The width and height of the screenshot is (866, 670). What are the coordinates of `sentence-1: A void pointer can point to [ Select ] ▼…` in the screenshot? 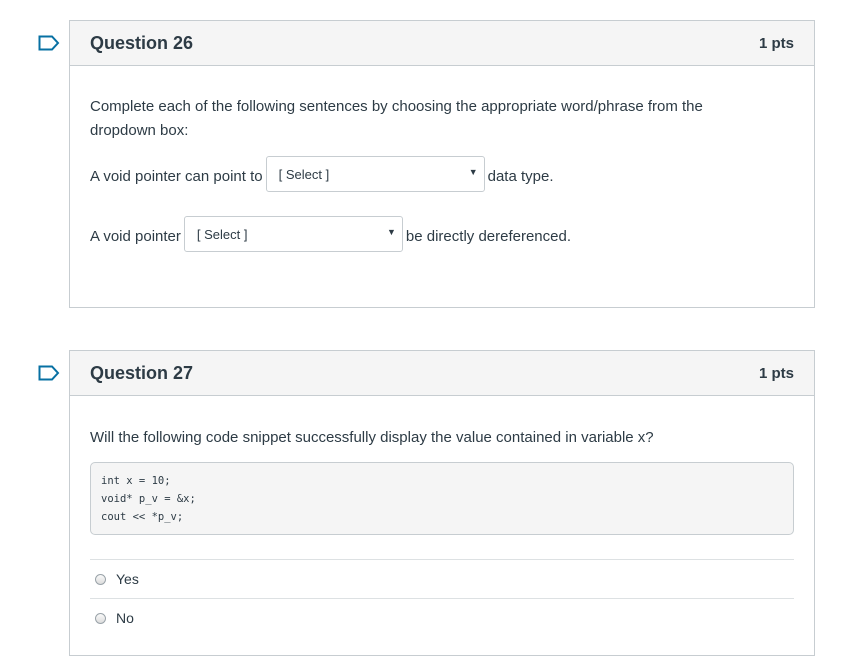 It's located at (442, 176).